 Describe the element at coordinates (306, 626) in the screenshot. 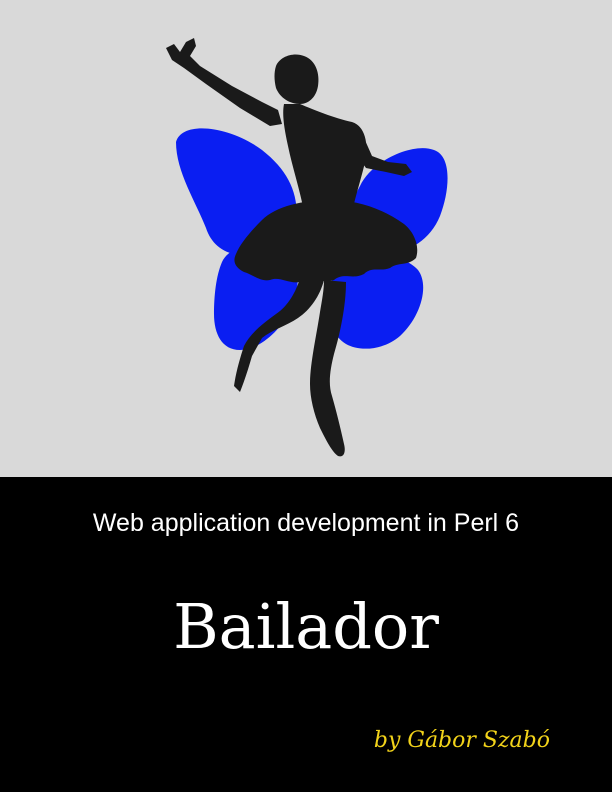

I see `book-title: Bailador` at that location.